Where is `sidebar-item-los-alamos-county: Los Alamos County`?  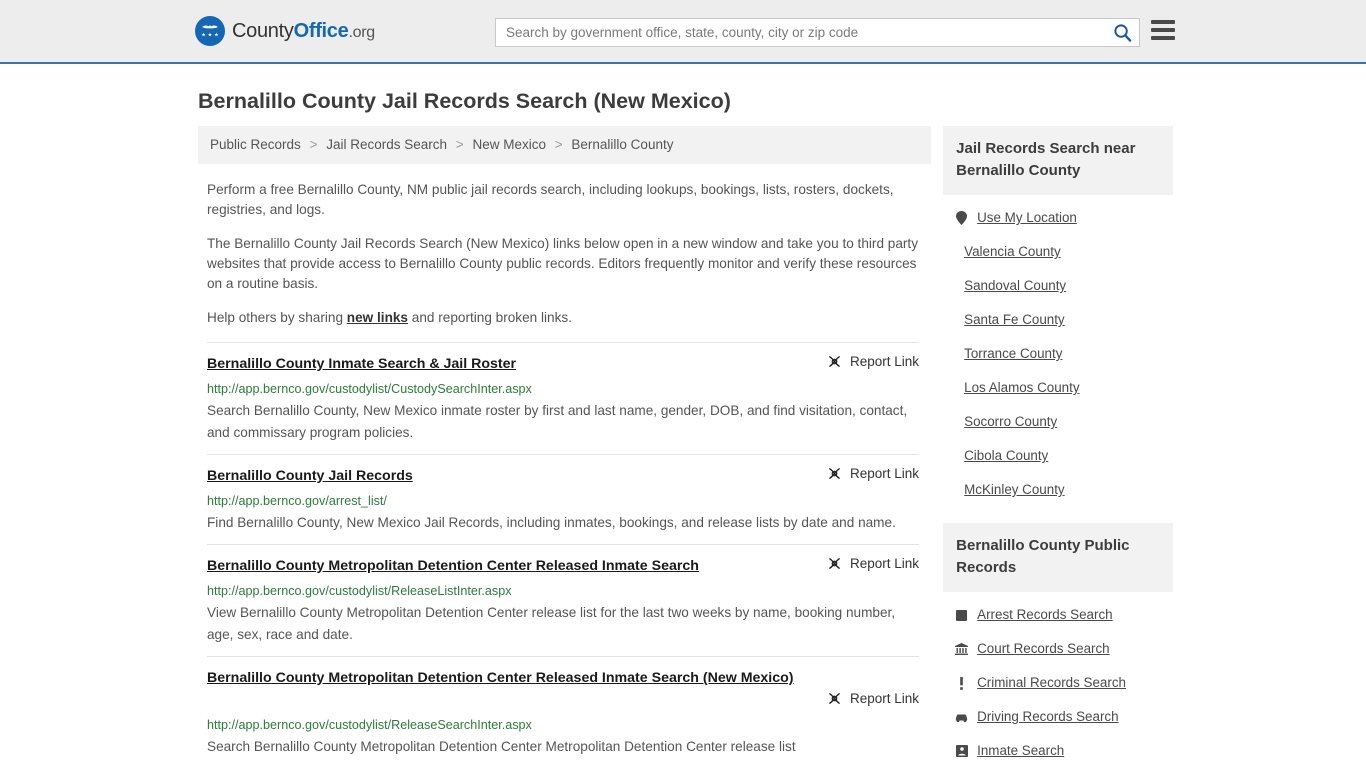
sidebar-item-los-alamos-county: Los Alamos County is located at coordinates (1058, 388).